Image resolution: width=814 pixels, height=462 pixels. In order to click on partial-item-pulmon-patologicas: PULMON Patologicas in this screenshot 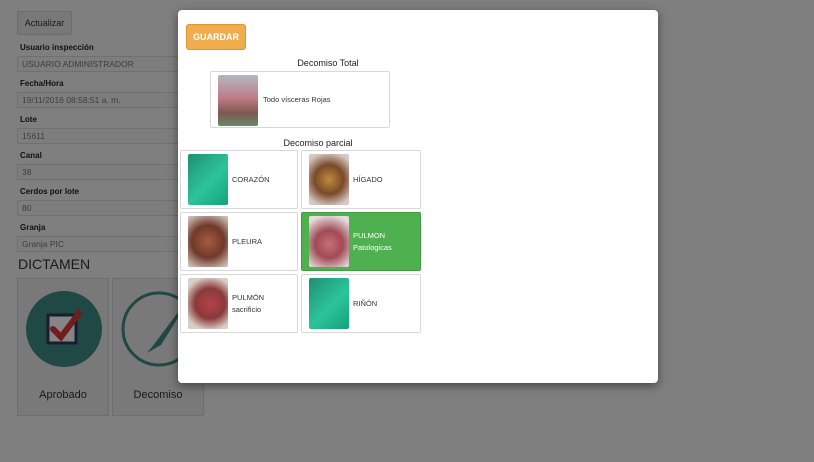, I will do `click(361, 241)`.